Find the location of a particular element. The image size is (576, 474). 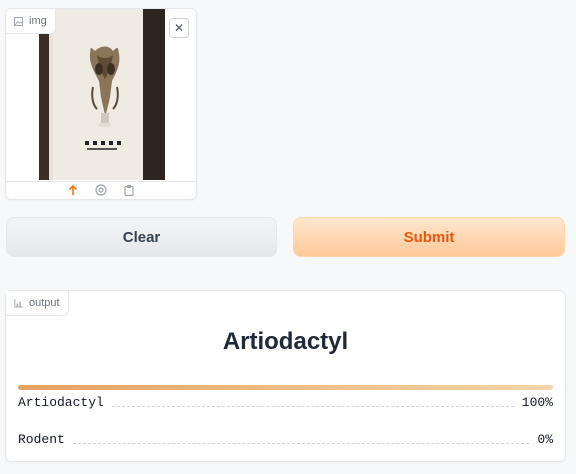

webcam-icon is located at coordinates (101, 190).